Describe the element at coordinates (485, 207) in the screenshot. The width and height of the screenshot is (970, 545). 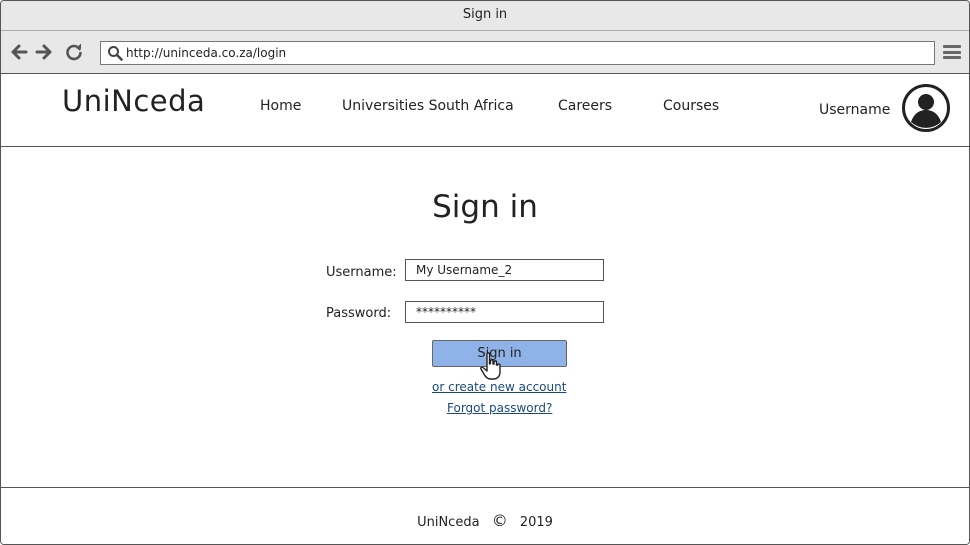
I see `page-title: Sign in` at that location.